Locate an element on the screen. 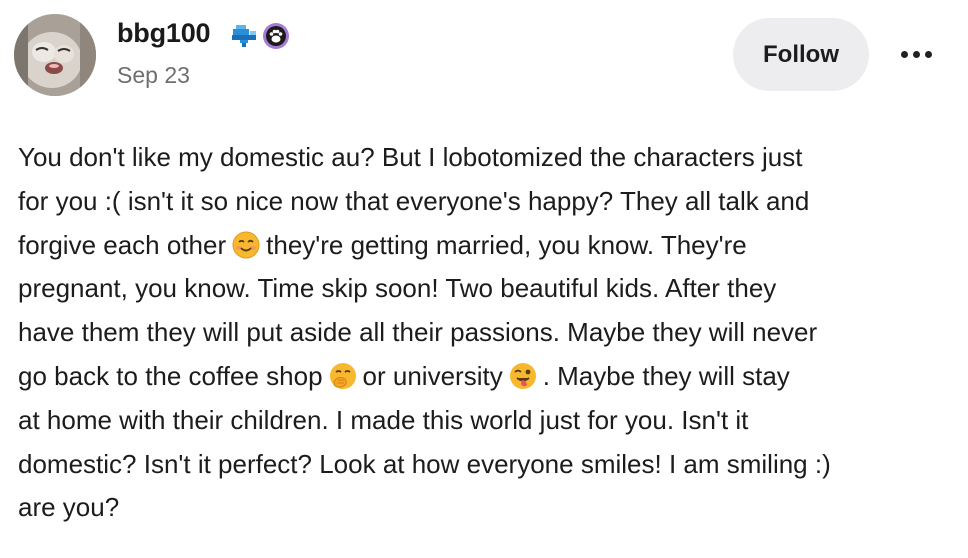 Image resolution: width=968 pixels, height=558 pixels. post-body-text: are you? is located at coordinates (69, 507).